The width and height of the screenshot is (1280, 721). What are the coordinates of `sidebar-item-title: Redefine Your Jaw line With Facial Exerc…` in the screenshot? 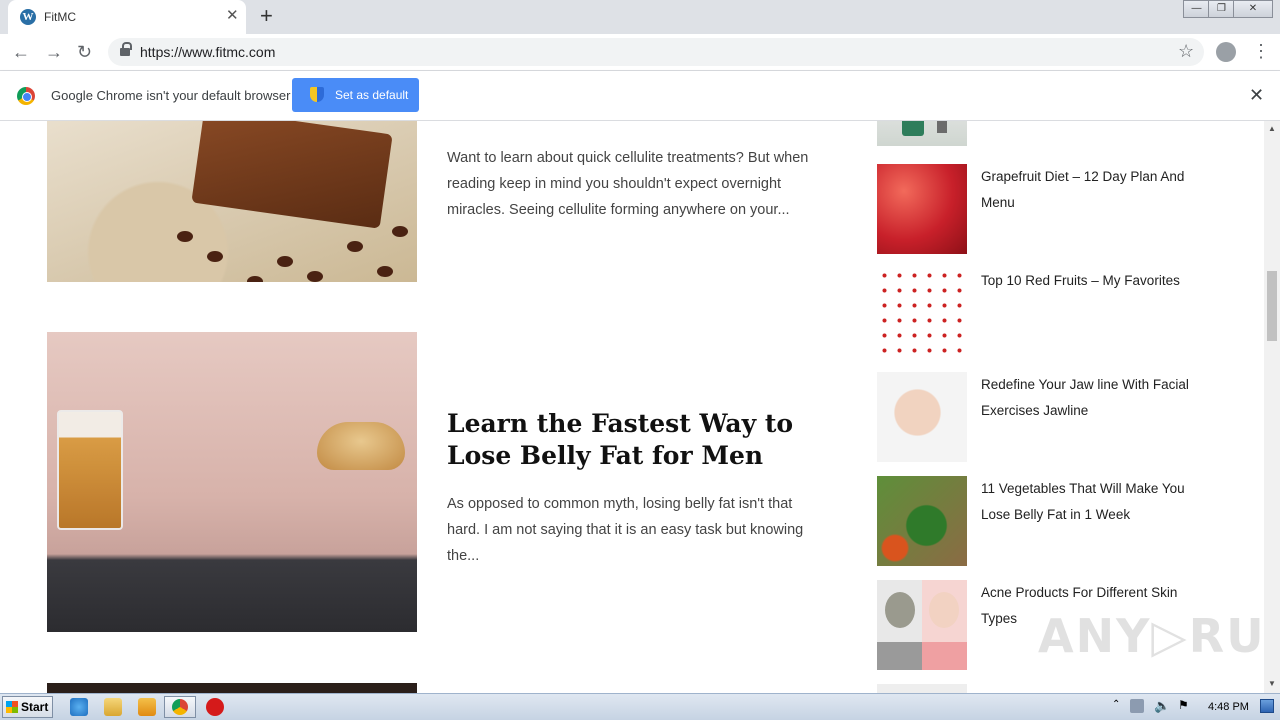 It's located at (1091, 398).